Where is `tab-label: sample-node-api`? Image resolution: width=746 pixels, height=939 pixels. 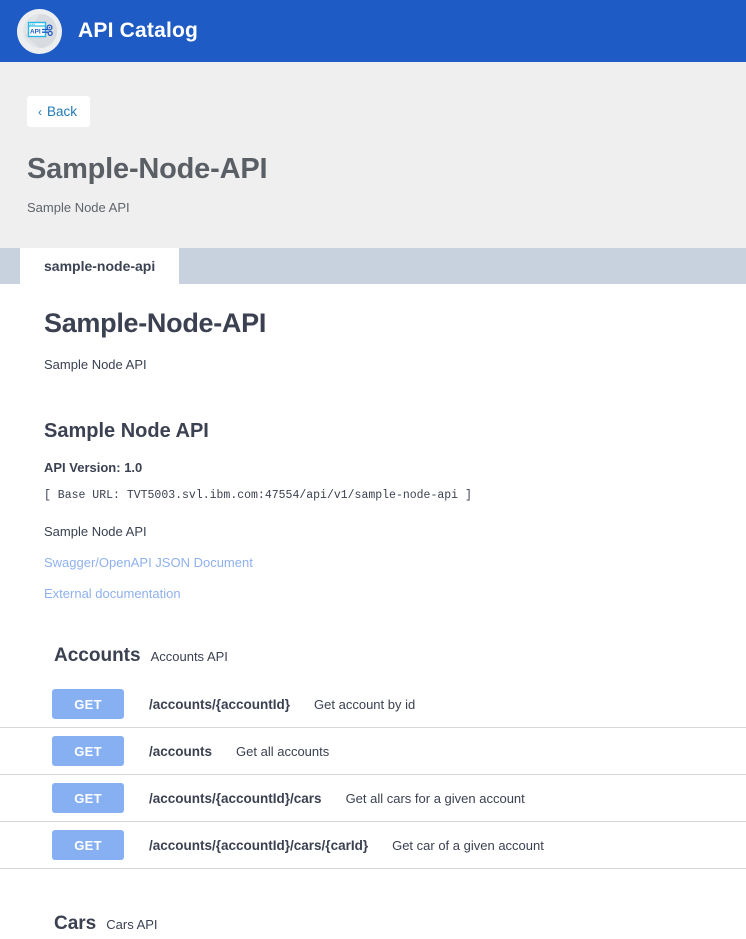 tab-label: sample-node-api is located at coordinates (100, 266).